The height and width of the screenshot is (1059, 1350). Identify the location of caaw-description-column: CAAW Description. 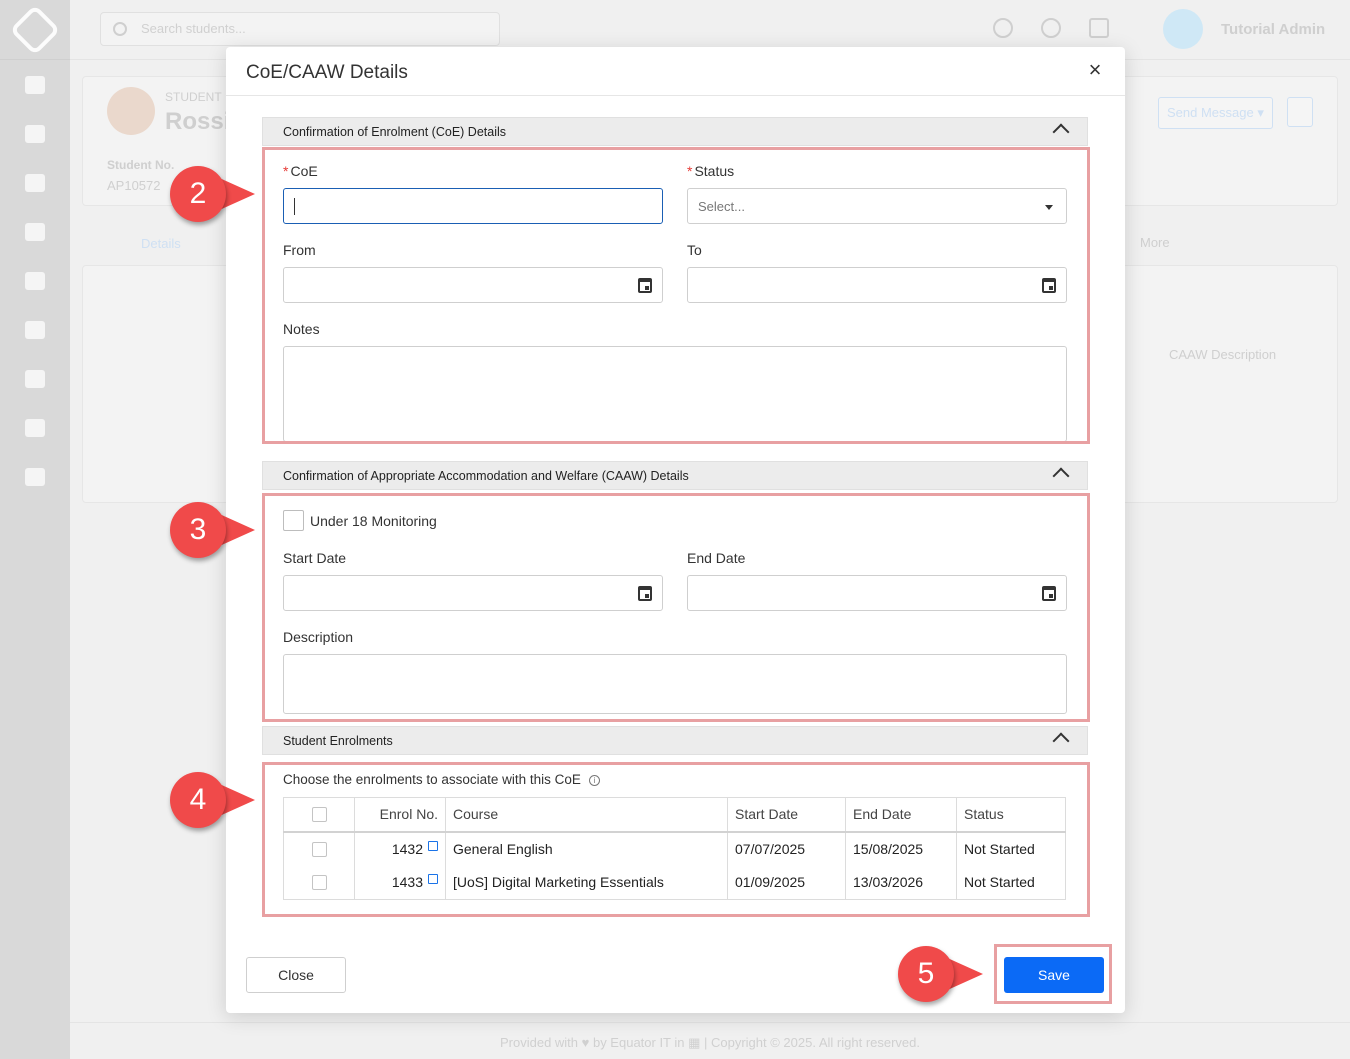
(1223, 354).